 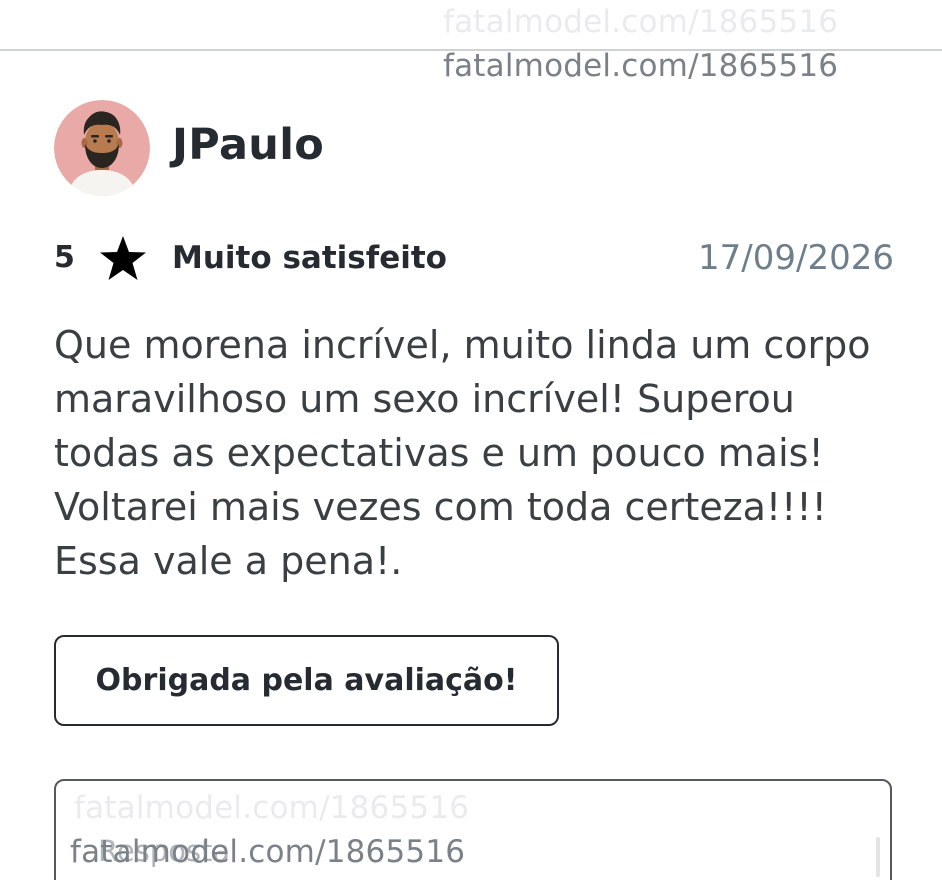 I want to click on watermark-ghost-top: fatalmodel.com/1865516, so click(x=641, y=22).